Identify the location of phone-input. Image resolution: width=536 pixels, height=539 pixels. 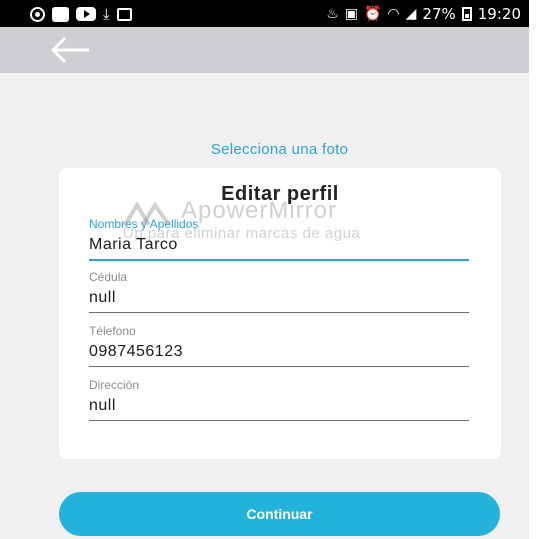
(279, 352).